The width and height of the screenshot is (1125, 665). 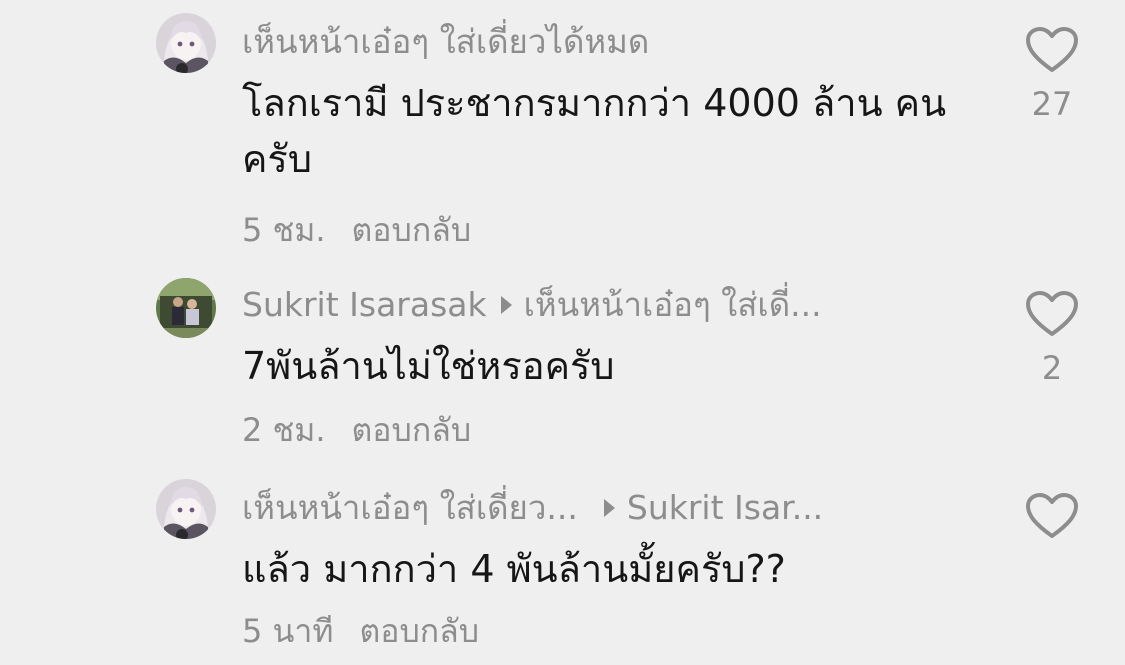 I want to click on comment-time: 5 นาที, so click(x=288, y=631).